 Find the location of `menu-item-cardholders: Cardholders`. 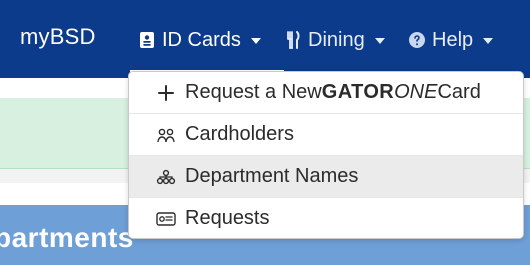

menu-item-cardholders: Cardholders is located at coordinates (326, 134).